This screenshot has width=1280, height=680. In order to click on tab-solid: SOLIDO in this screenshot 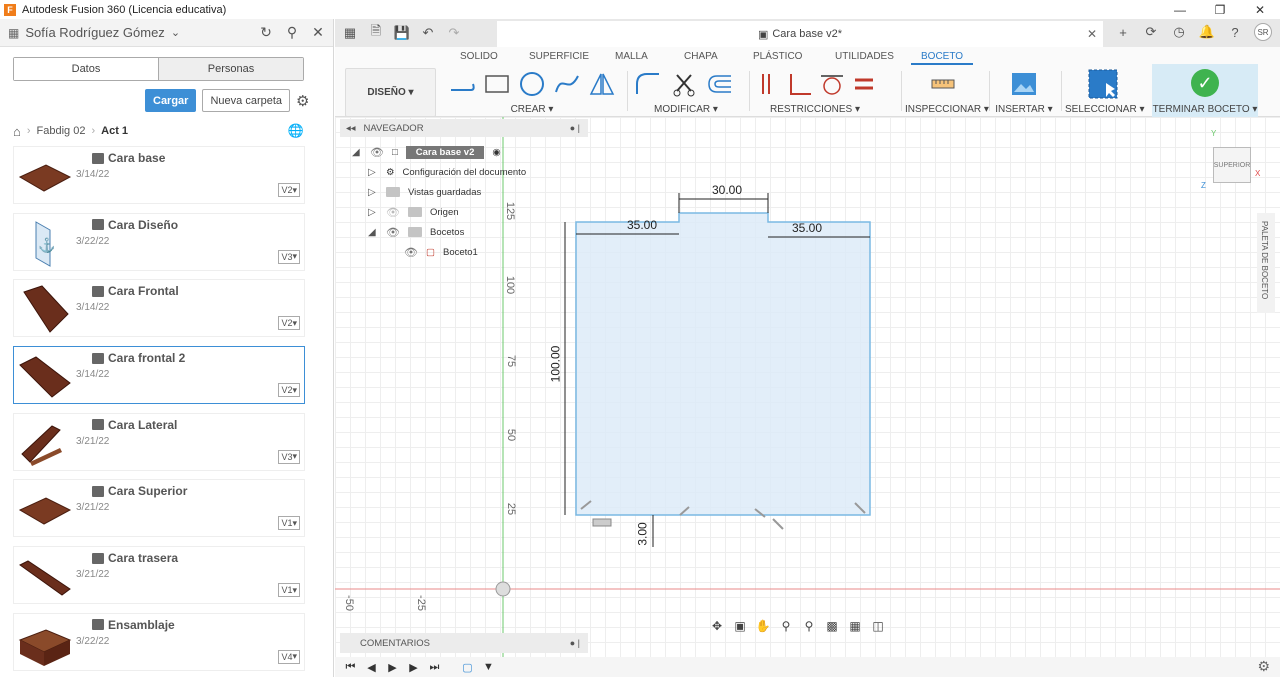, I will do `click(479, 56)`.